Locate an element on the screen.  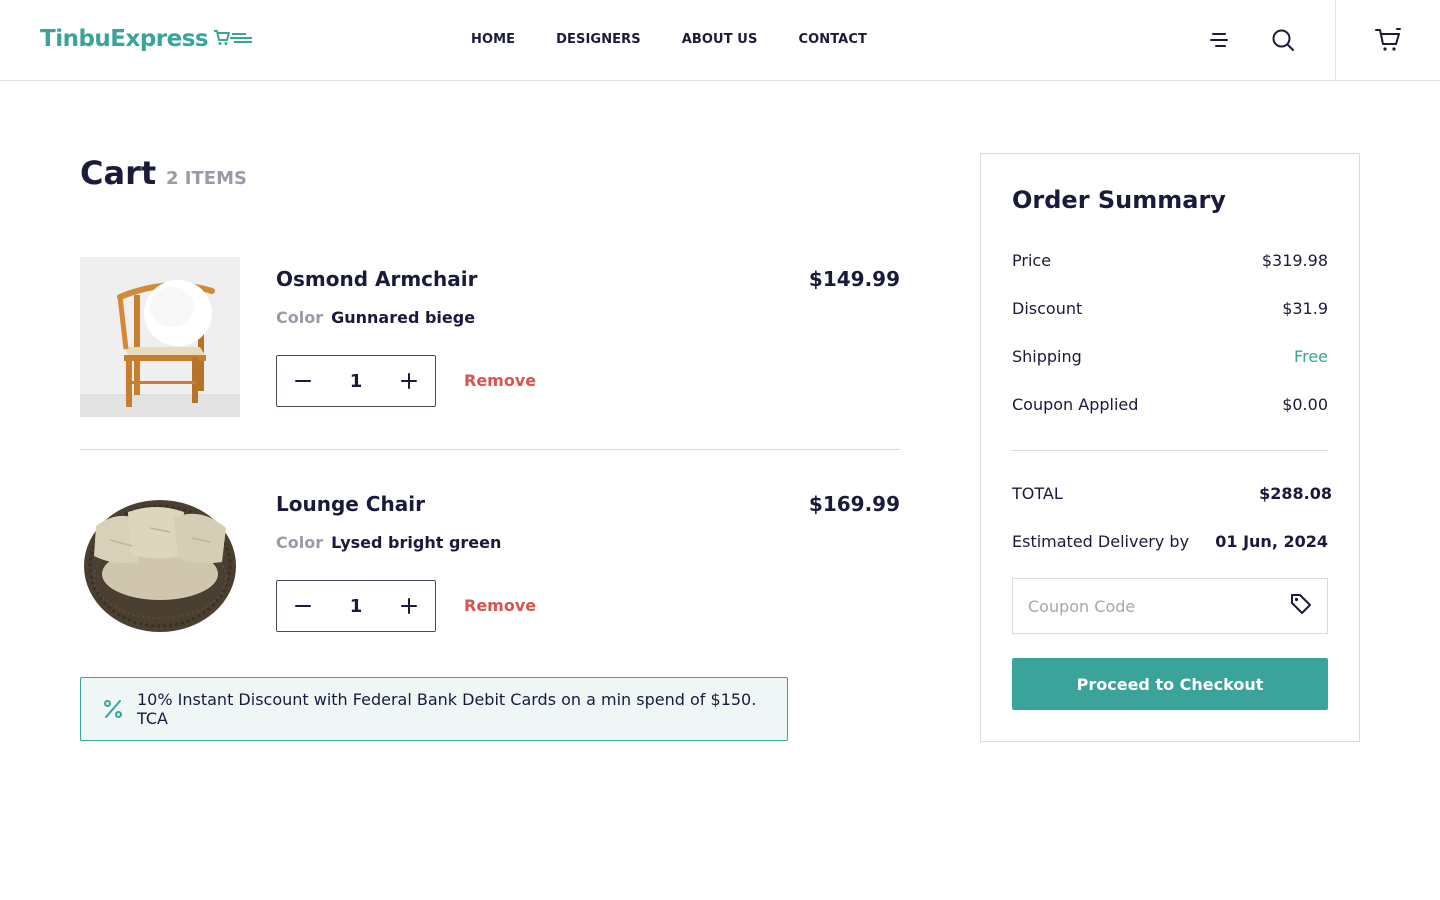
color-value: Gunnared biege is located at coordinates (403, 317).